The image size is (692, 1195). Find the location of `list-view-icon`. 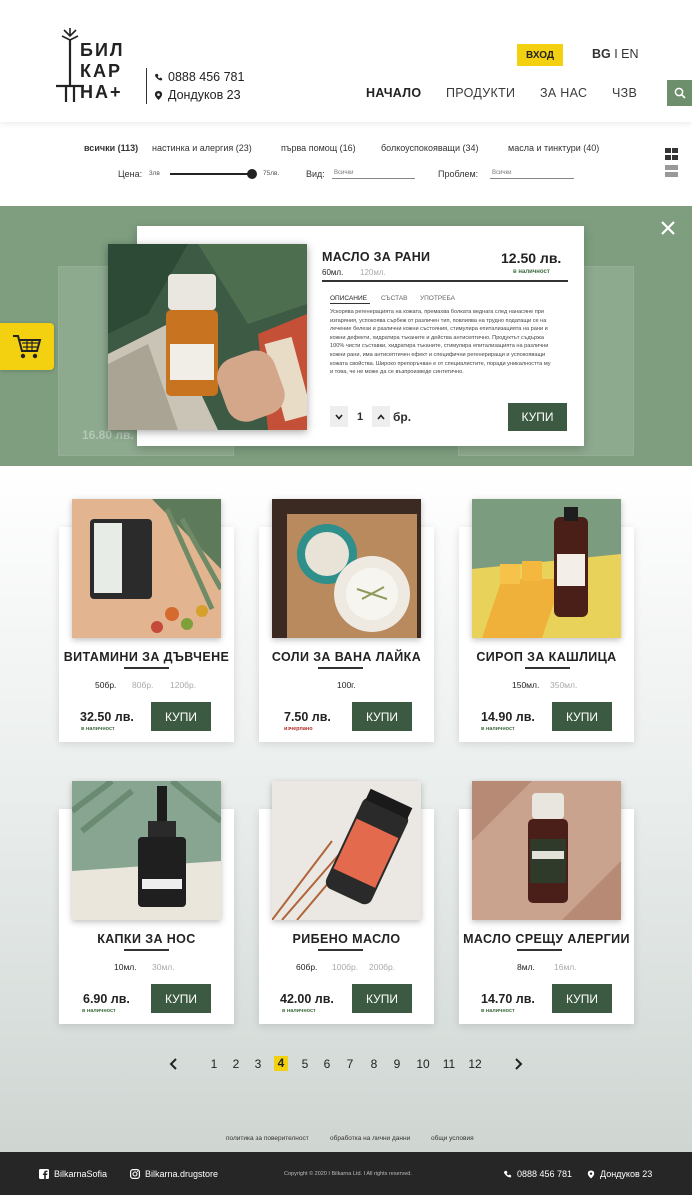

list-view-icon is located at coordinates (671, 171).